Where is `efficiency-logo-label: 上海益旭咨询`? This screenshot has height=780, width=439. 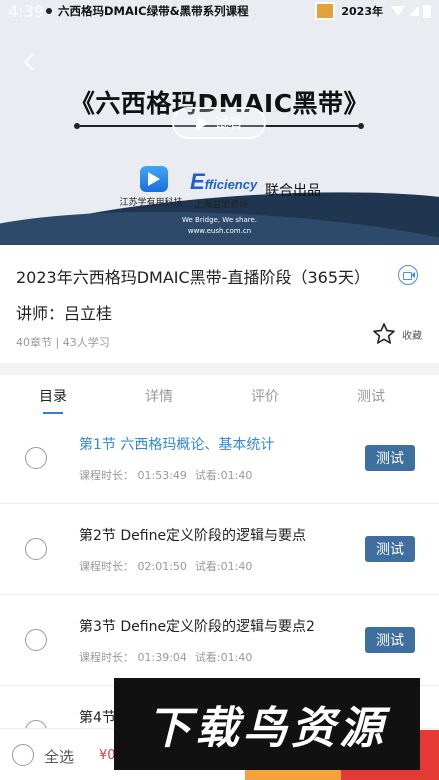
efficiency-logo-label: 上海益旭咨询 is located at coordinates (221, 205).